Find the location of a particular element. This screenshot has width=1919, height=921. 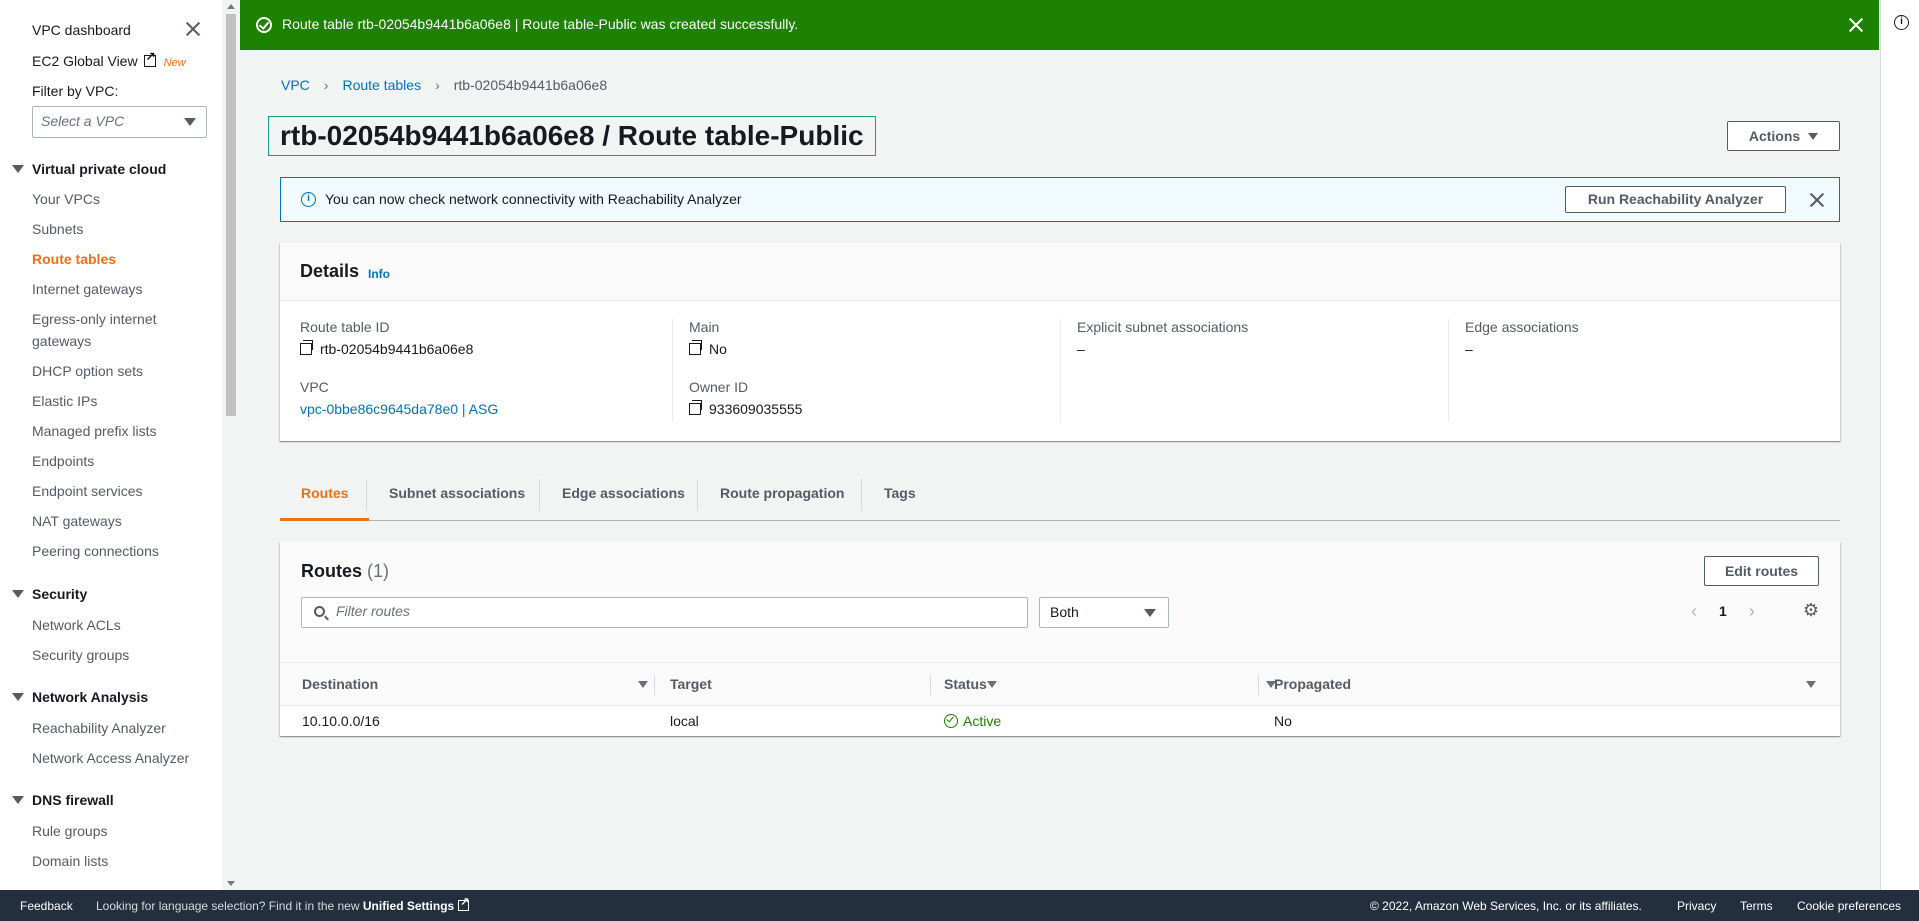

info-link: Info is located at coordinates (379, 274).